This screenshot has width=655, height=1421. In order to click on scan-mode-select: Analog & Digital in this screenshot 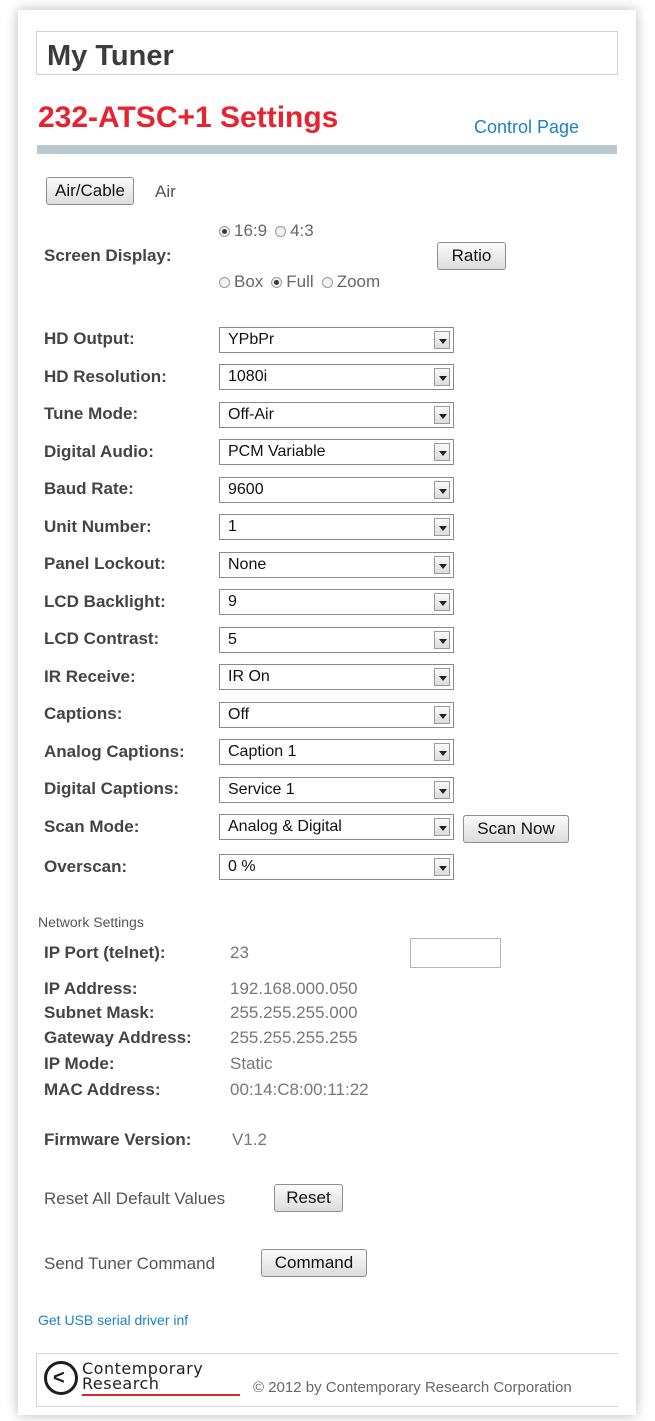, I will do `click(336, 827)`.